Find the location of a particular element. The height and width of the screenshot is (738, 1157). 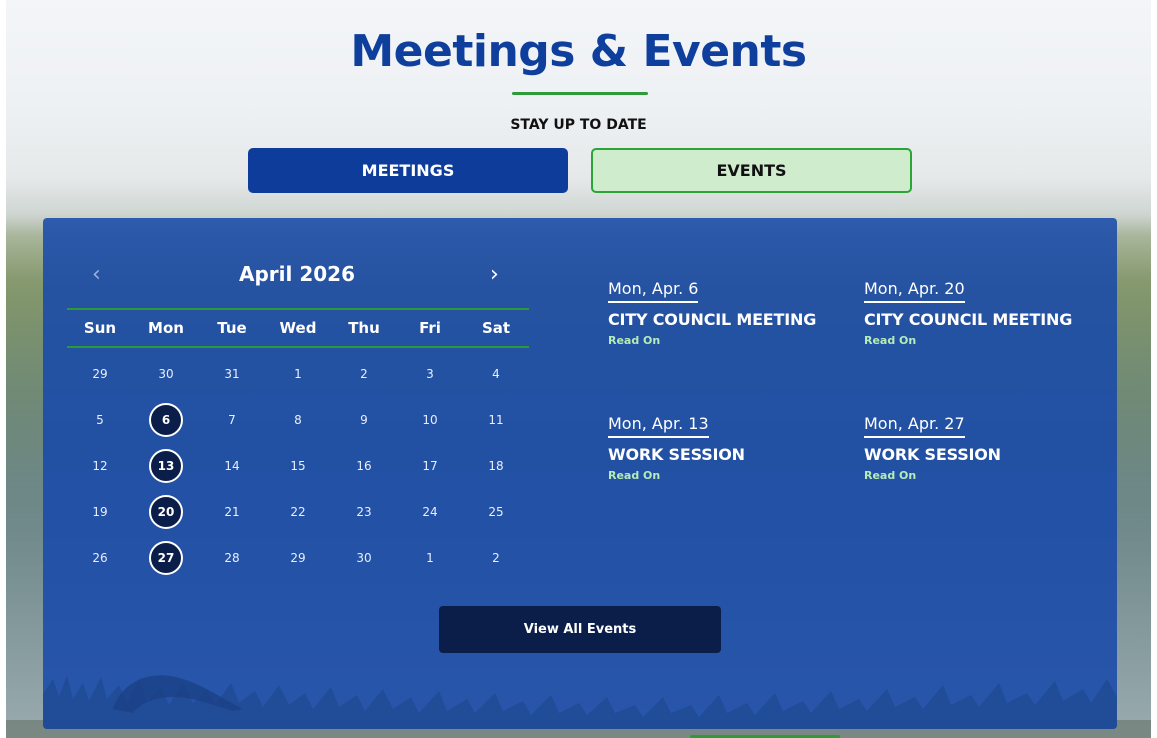

tab-meetings: MEETINGS is located at coordinates (408, 170).